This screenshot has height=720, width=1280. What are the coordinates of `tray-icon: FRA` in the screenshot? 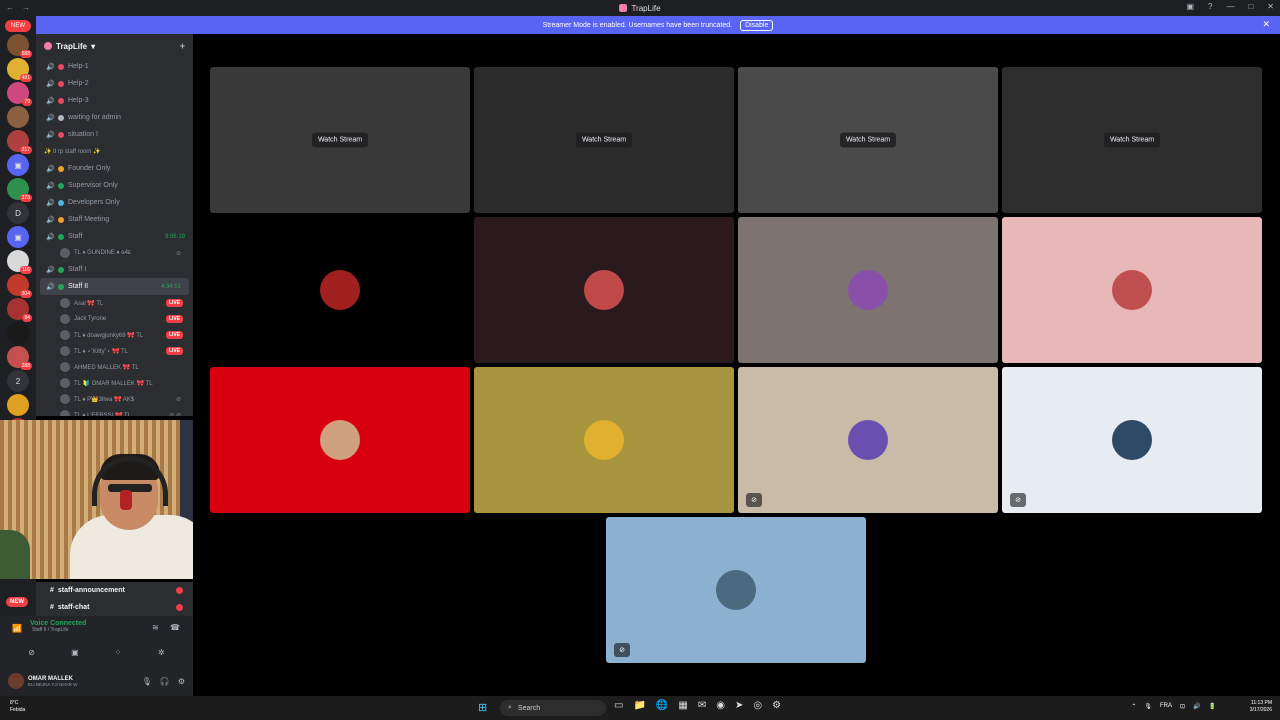 It's located at (1166, 706).